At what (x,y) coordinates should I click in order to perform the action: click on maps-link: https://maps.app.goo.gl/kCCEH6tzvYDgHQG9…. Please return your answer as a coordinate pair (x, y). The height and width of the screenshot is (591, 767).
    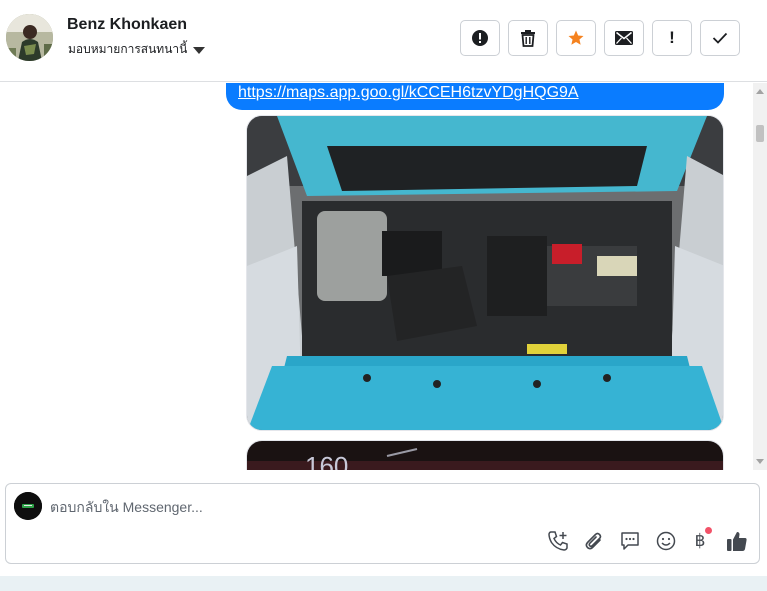
    Looking at the image, I should click on (408, 92).